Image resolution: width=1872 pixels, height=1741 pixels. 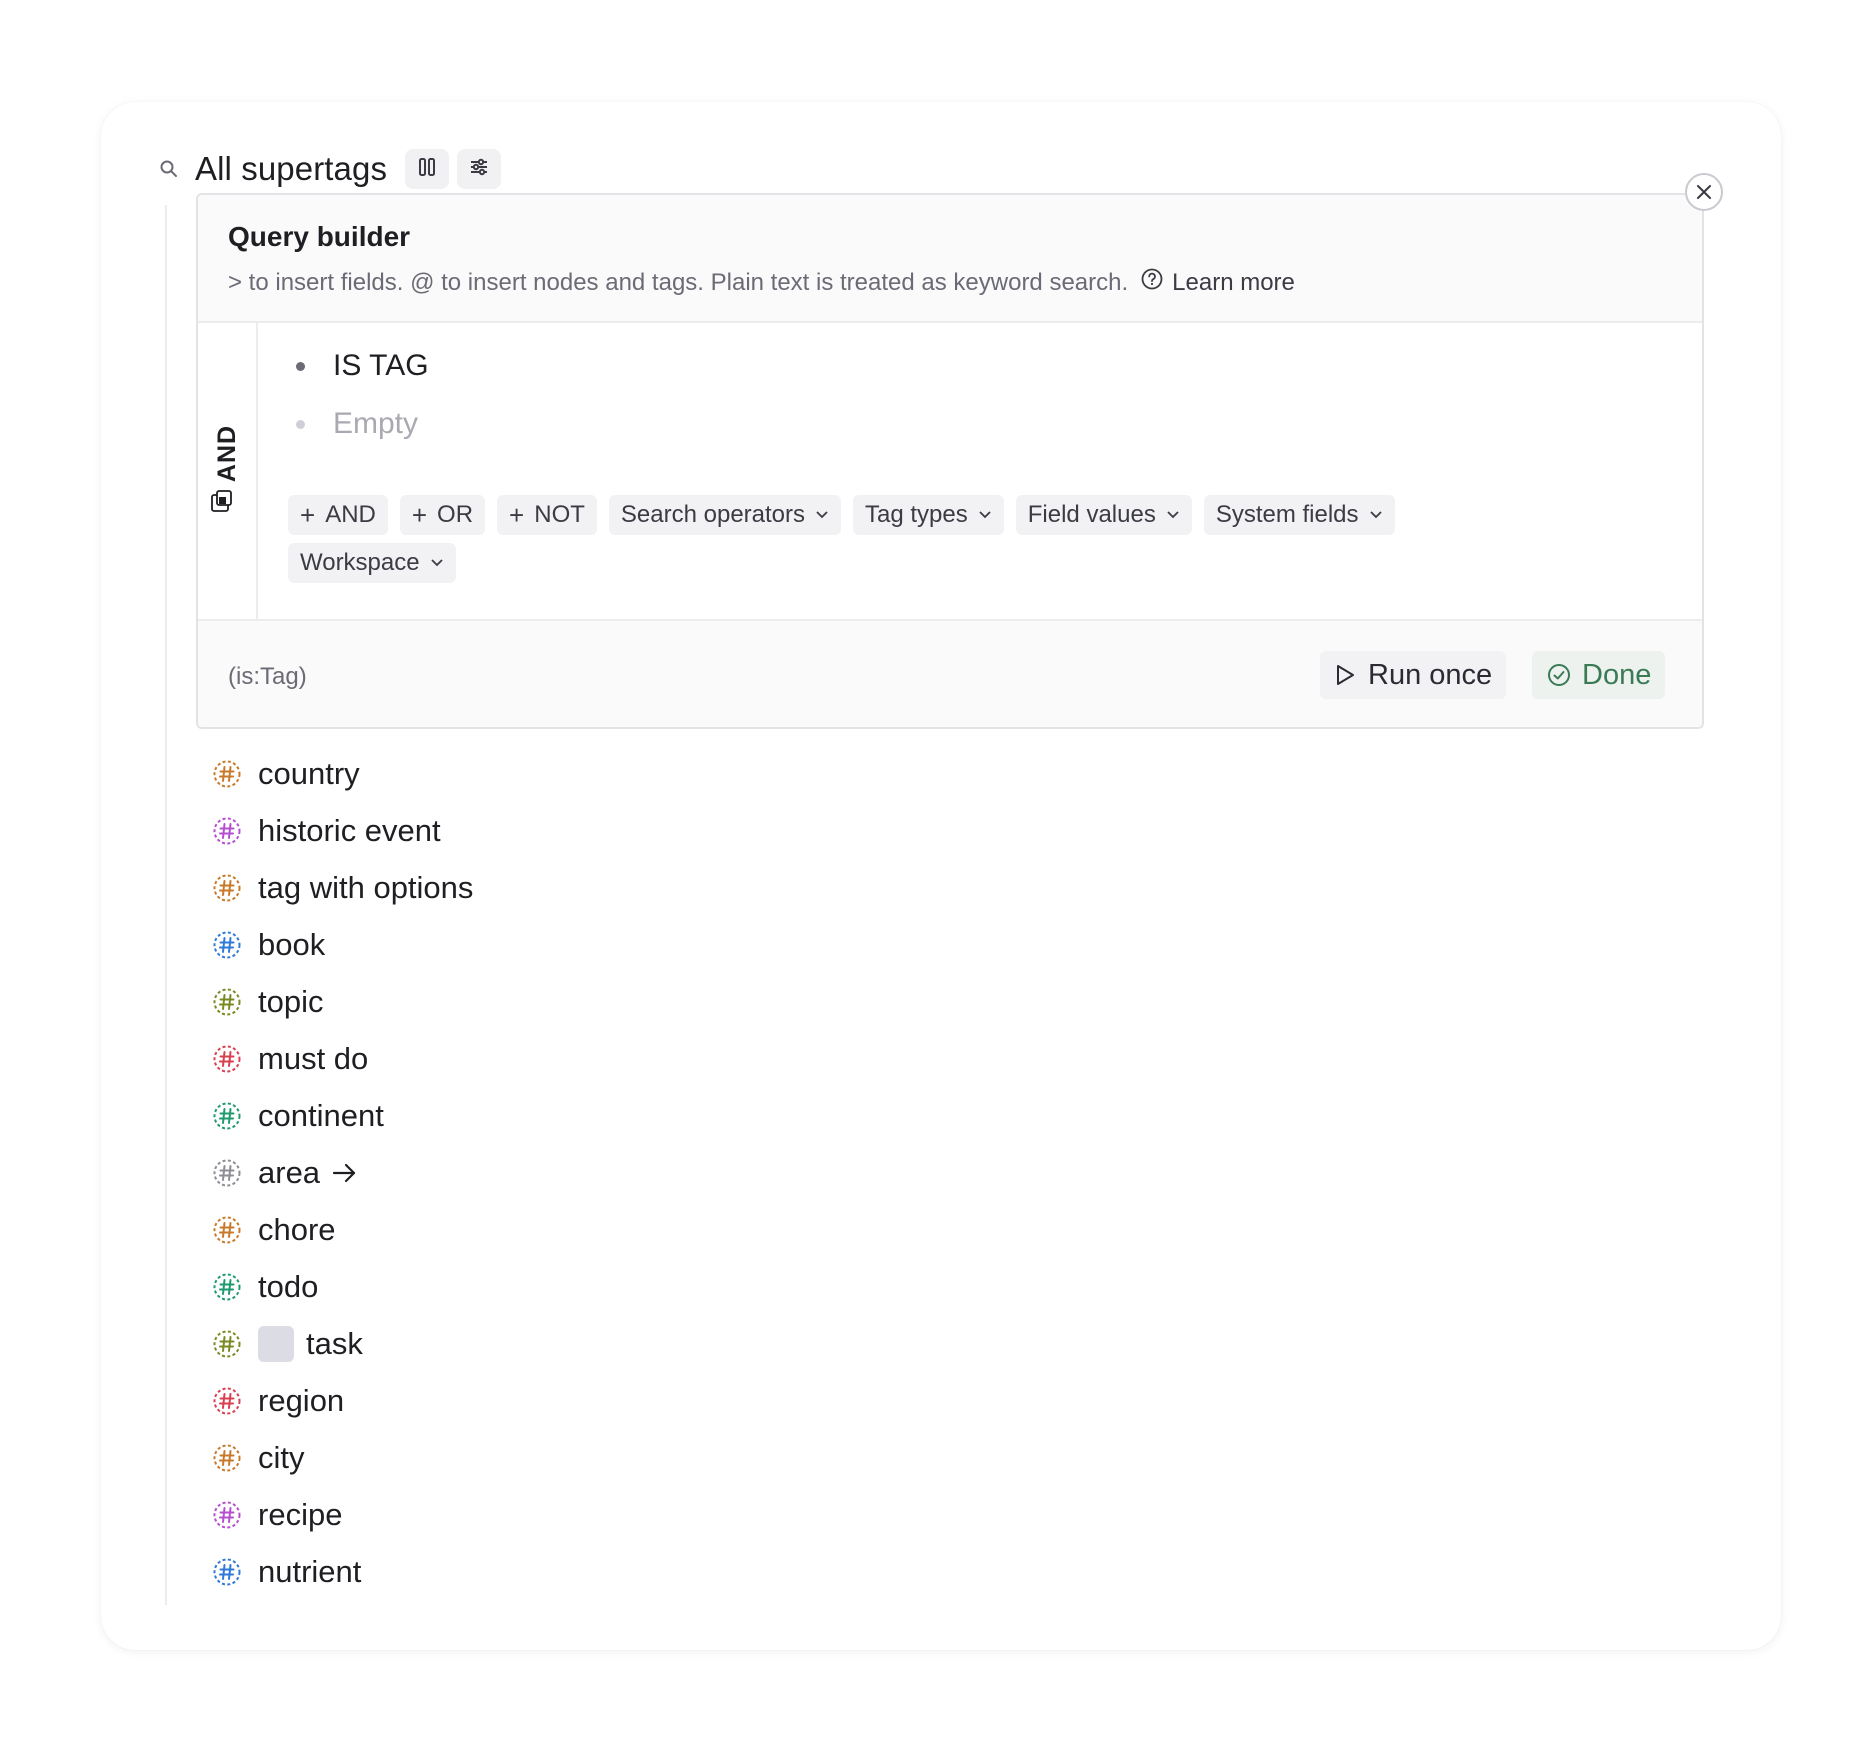 I want to click on system-fields-dropdown: System fields, so click(x=1299, y=515).